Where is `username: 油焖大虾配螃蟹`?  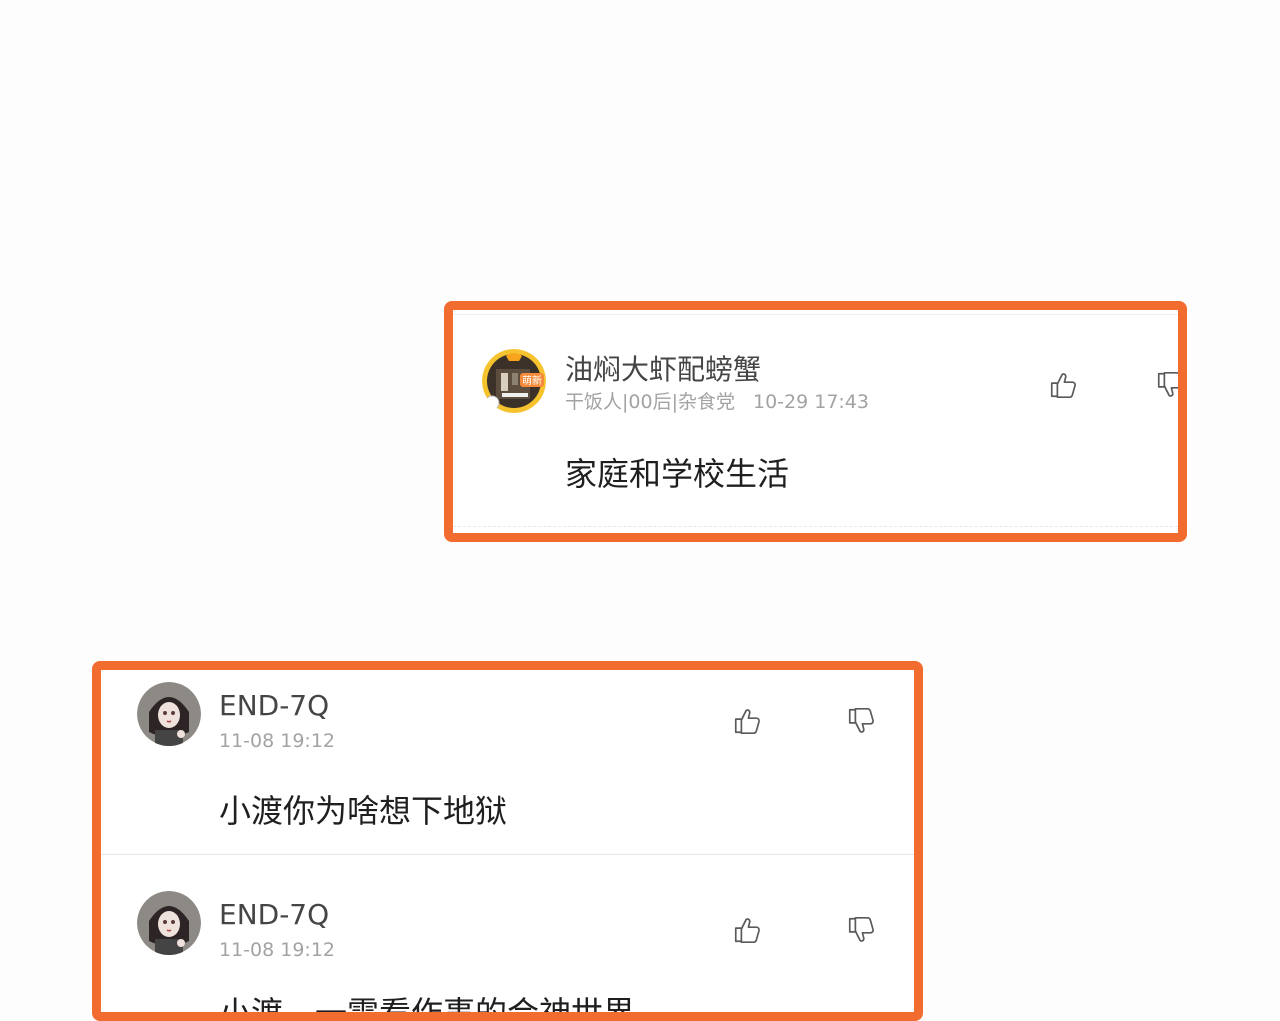
username: 油焖大虾配螃蟹 is located at coordinates (663, 370).